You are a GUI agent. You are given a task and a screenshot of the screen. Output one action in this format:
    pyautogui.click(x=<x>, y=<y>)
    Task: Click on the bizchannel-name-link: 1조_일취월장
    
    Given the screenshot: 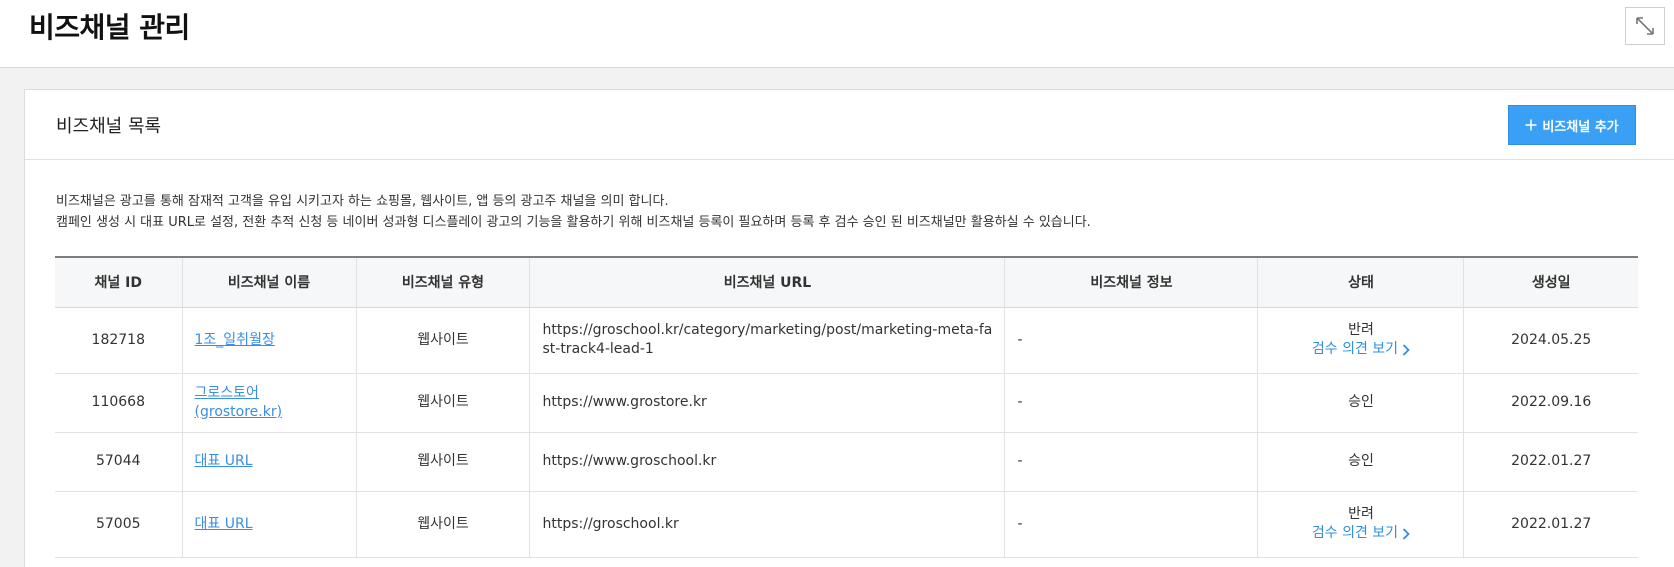 What is the action you would take?
    pyautogui.click(x=235, y=340)
    